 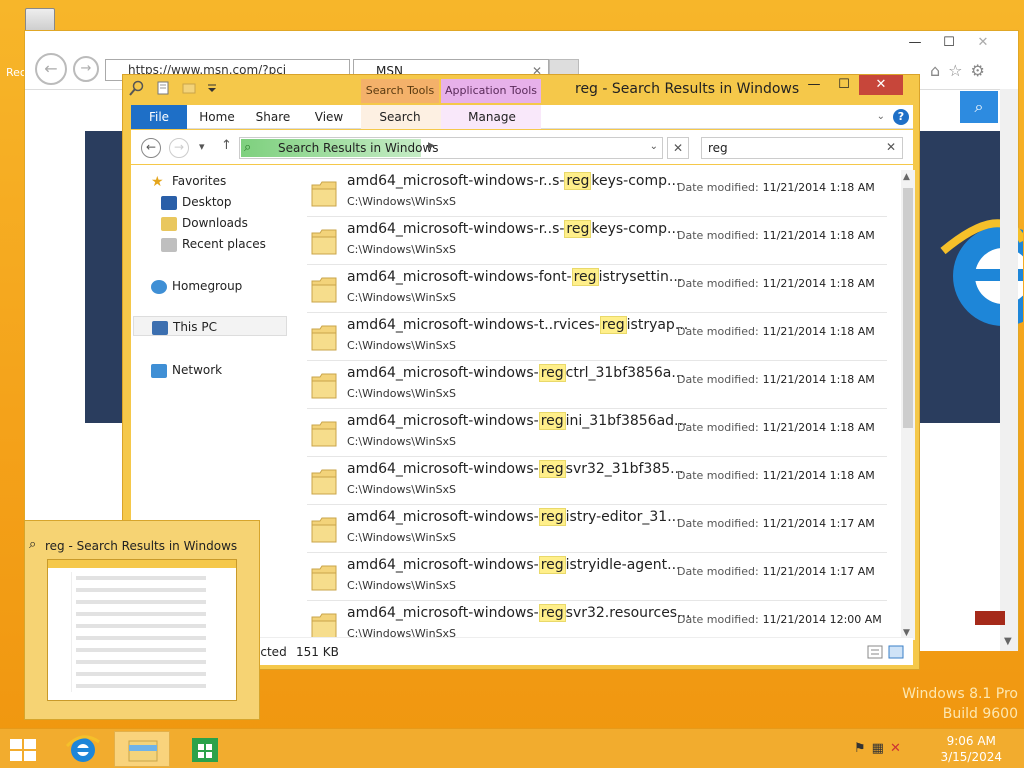 What do you see at coordinates (814, 85) in the screenshot?
I see `explorer-minimize-button: —` at bounding box center [814, 85].